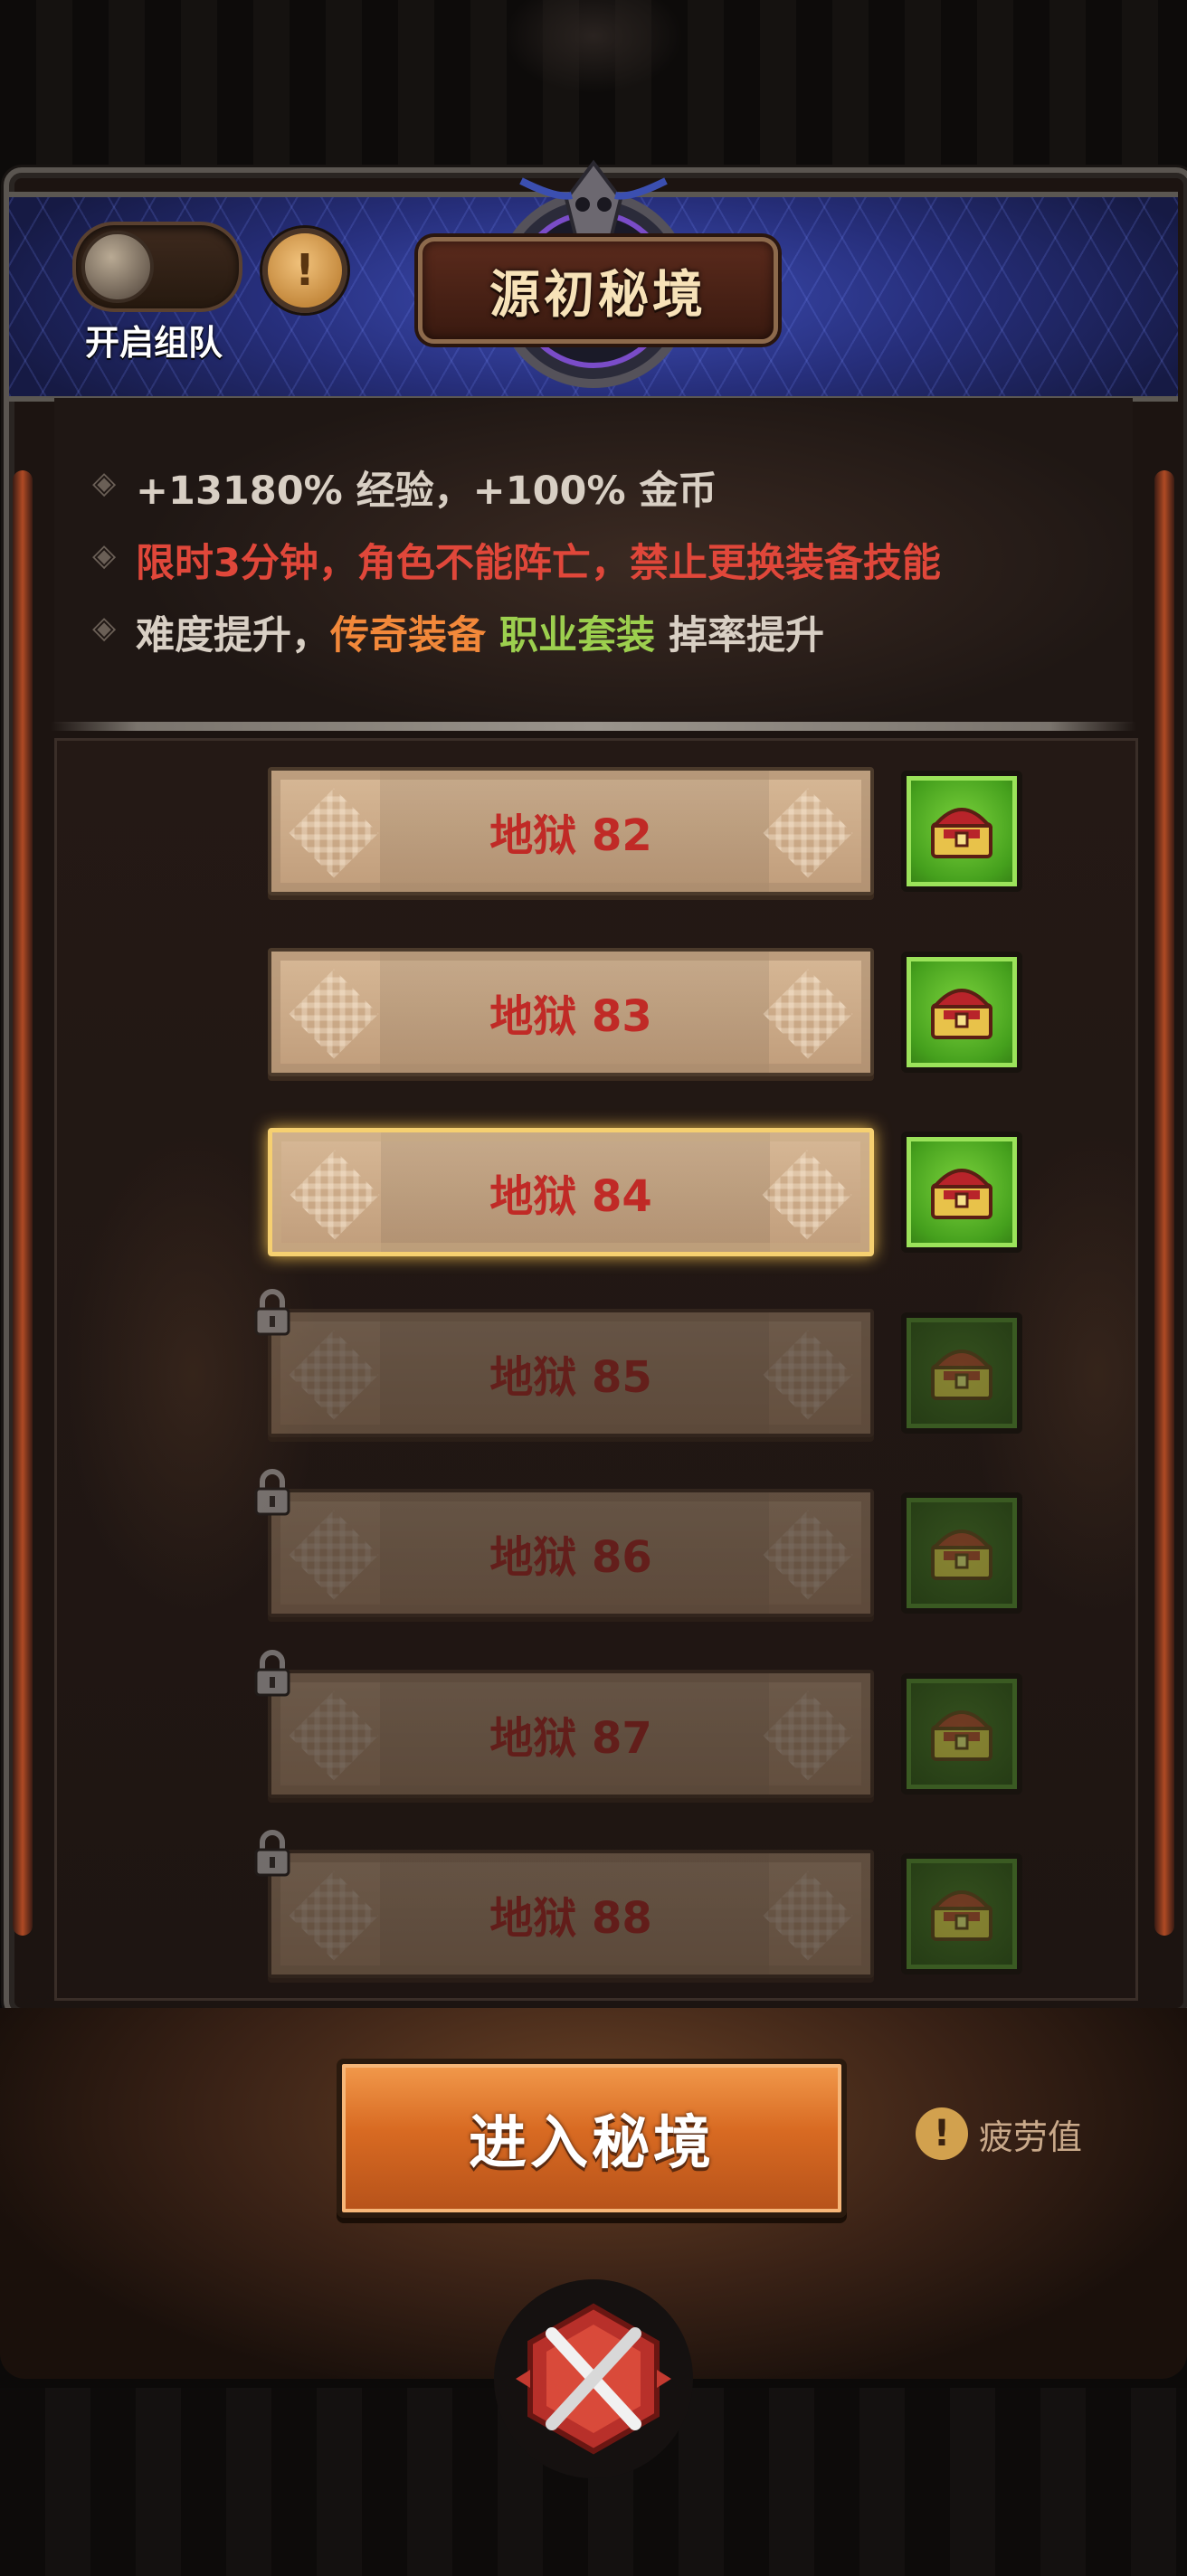  Describe the element at coordinates (570, 1197) in the screenshot. I see `level-label: 地狱 84` at that location.